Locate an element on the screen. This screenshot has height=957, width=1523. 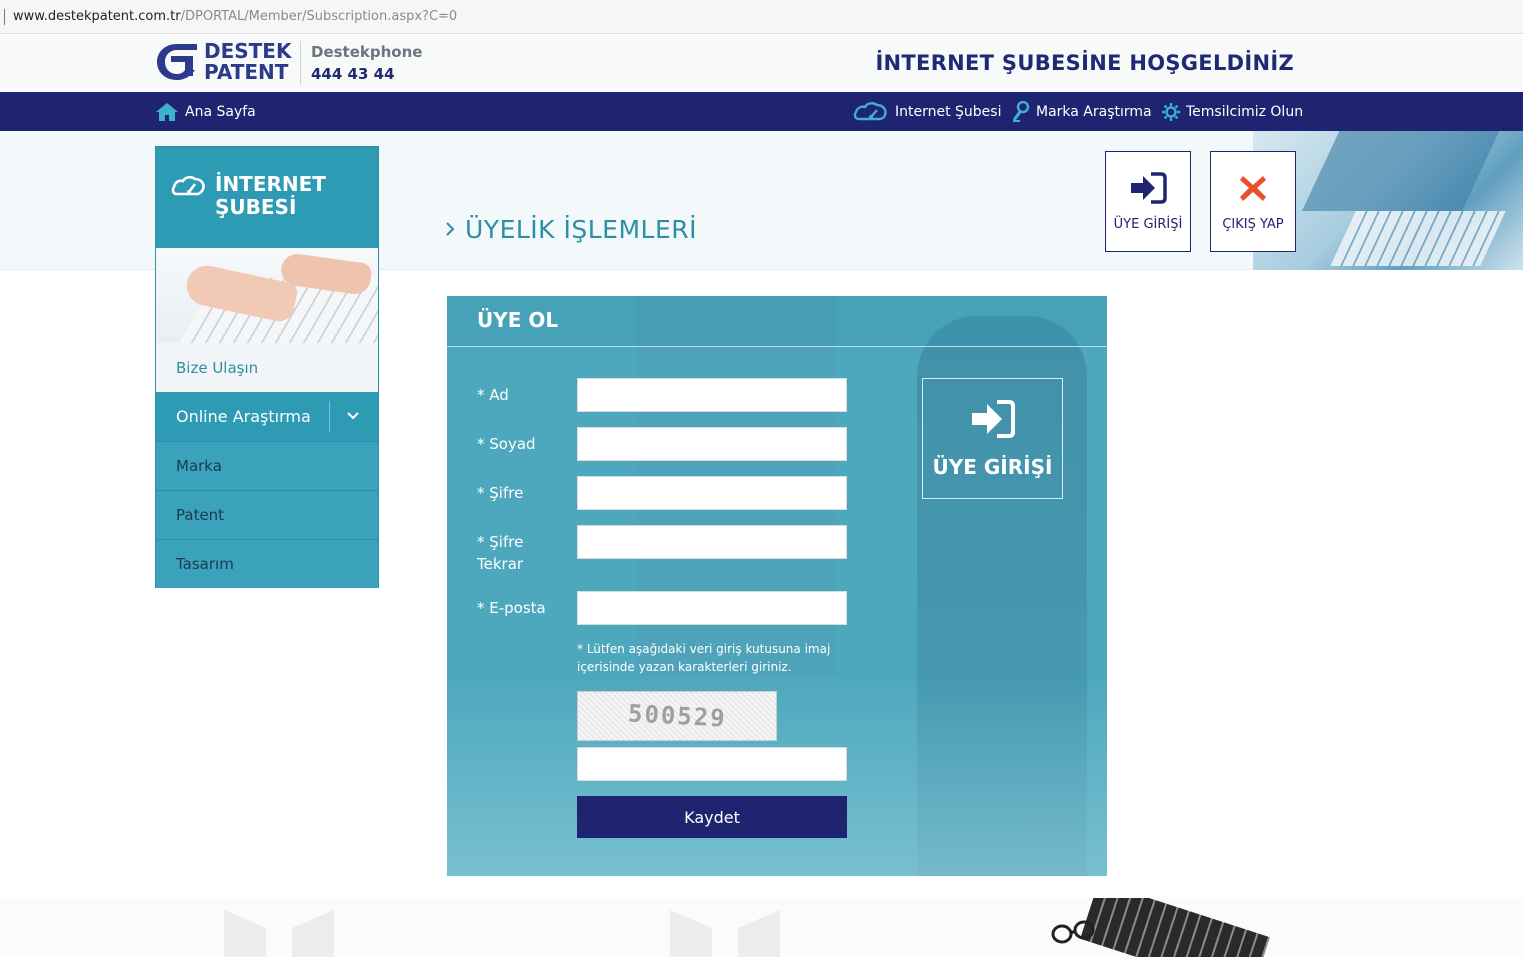
page-title-text: ÜYELİK İŞLEMLERİ is located at coordinates (581, 229).